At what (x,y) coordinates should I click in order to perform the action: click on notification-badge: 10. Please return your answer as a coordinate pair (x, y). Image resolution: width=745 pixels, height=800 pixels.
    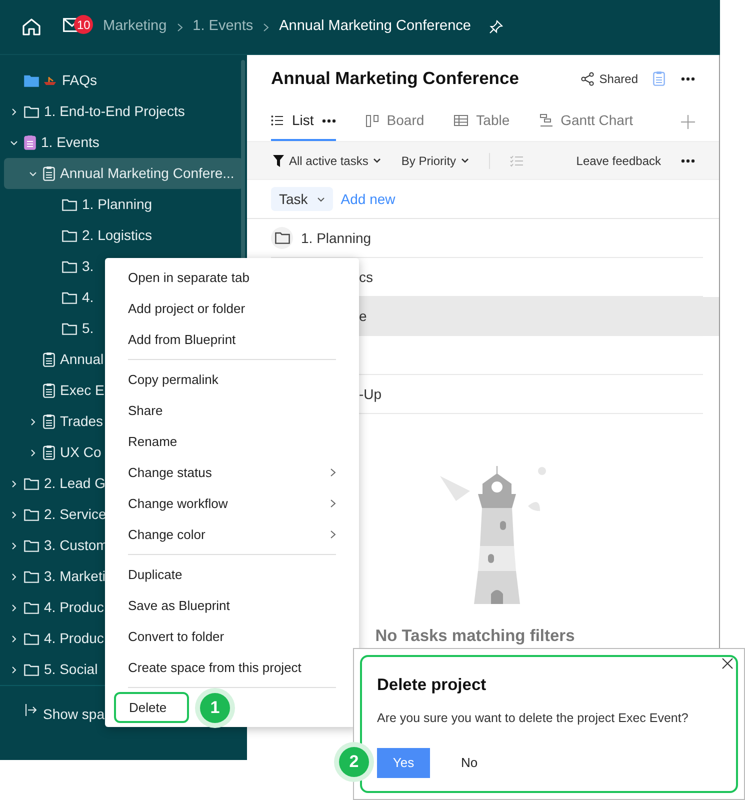
    Looking at the image, I should click on (84, 24).